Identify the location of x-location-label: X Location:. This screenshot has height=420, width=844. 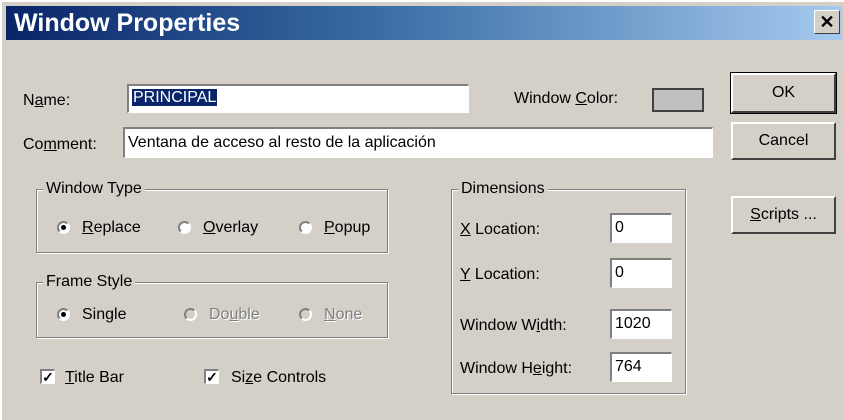
(500, 229).